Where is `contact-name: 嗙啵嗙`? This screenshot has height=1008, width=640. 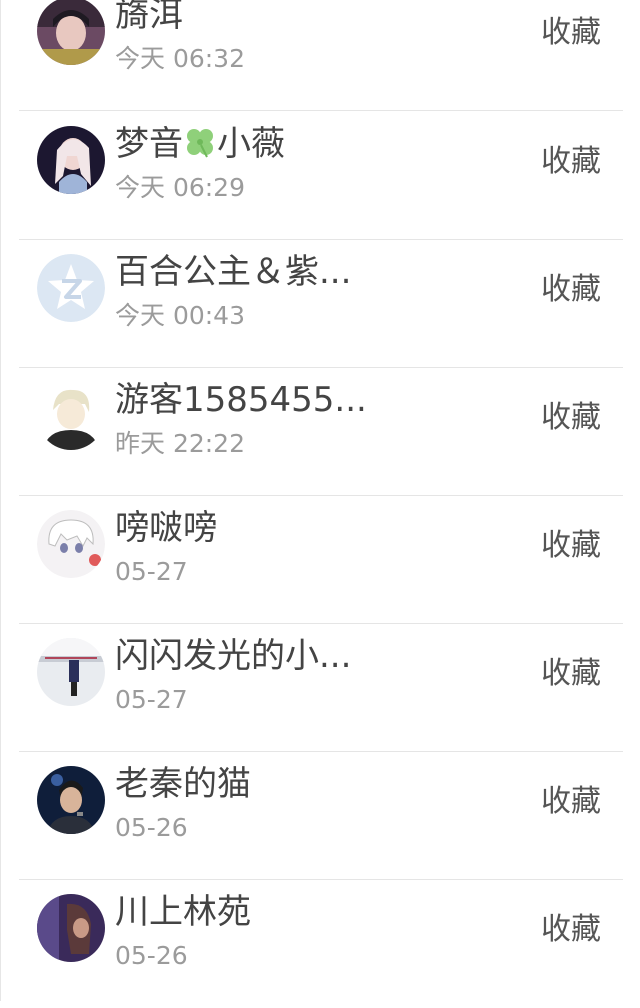 contact-name: 嗙啵嗙 is located at coordinates (166, 528).